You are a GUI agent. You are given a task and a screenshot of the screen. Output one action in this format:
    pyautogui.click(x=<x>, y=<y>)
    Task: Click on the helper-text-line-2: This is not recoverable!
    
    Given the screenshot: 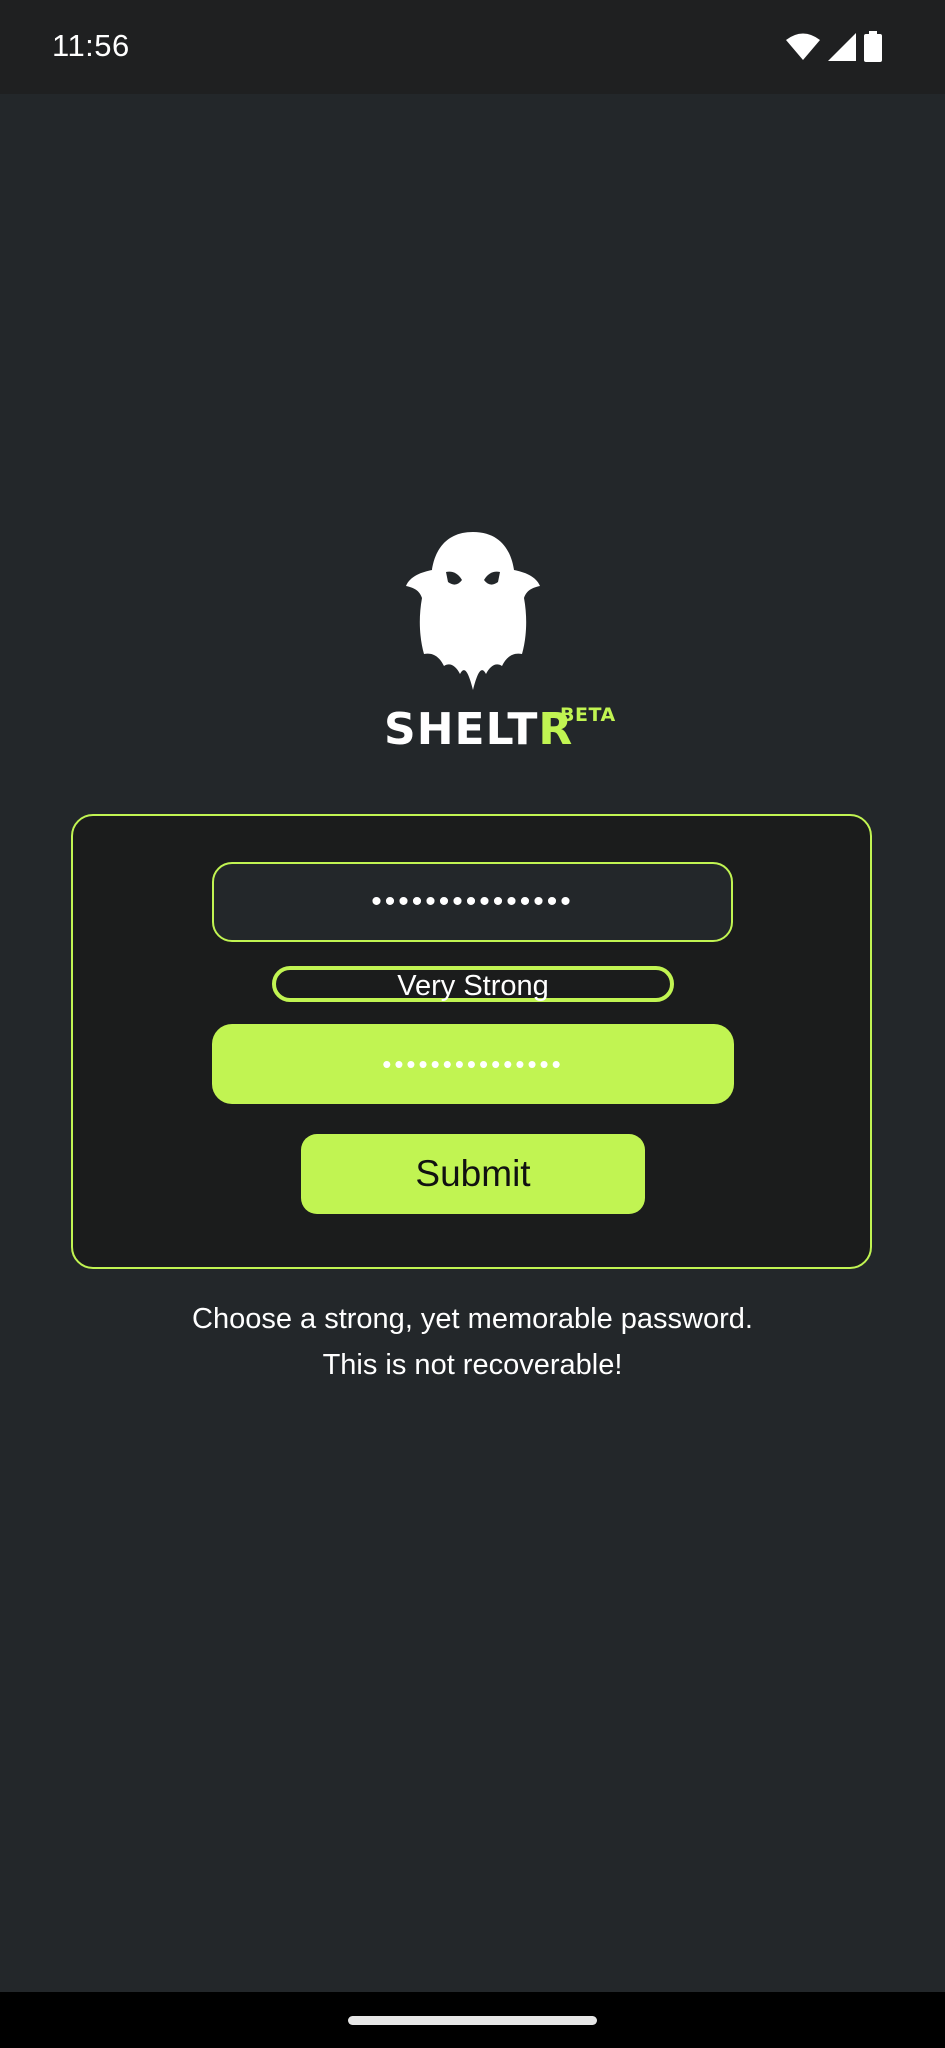 What is the action you would take?
    pyautogui.click(x=472, y=1365)
    